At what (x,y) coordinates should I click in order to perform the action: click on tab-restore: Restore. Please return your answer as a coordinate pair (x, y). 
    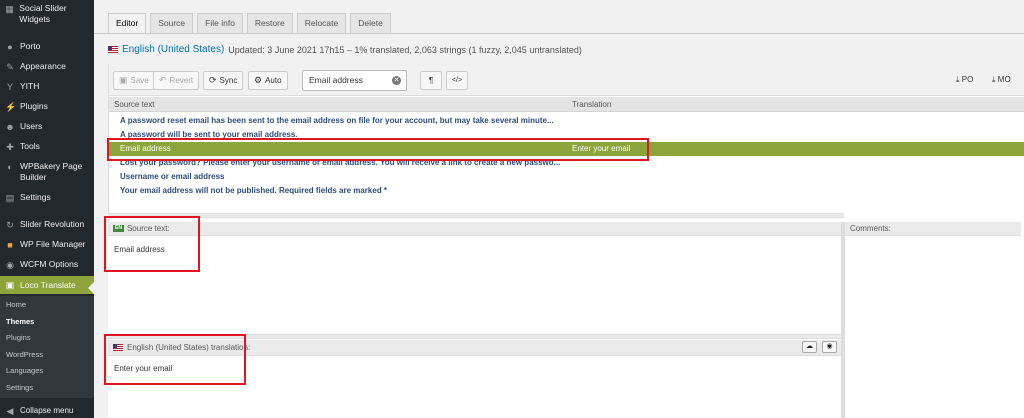
    Looking at the image, I should click on (269, 23).